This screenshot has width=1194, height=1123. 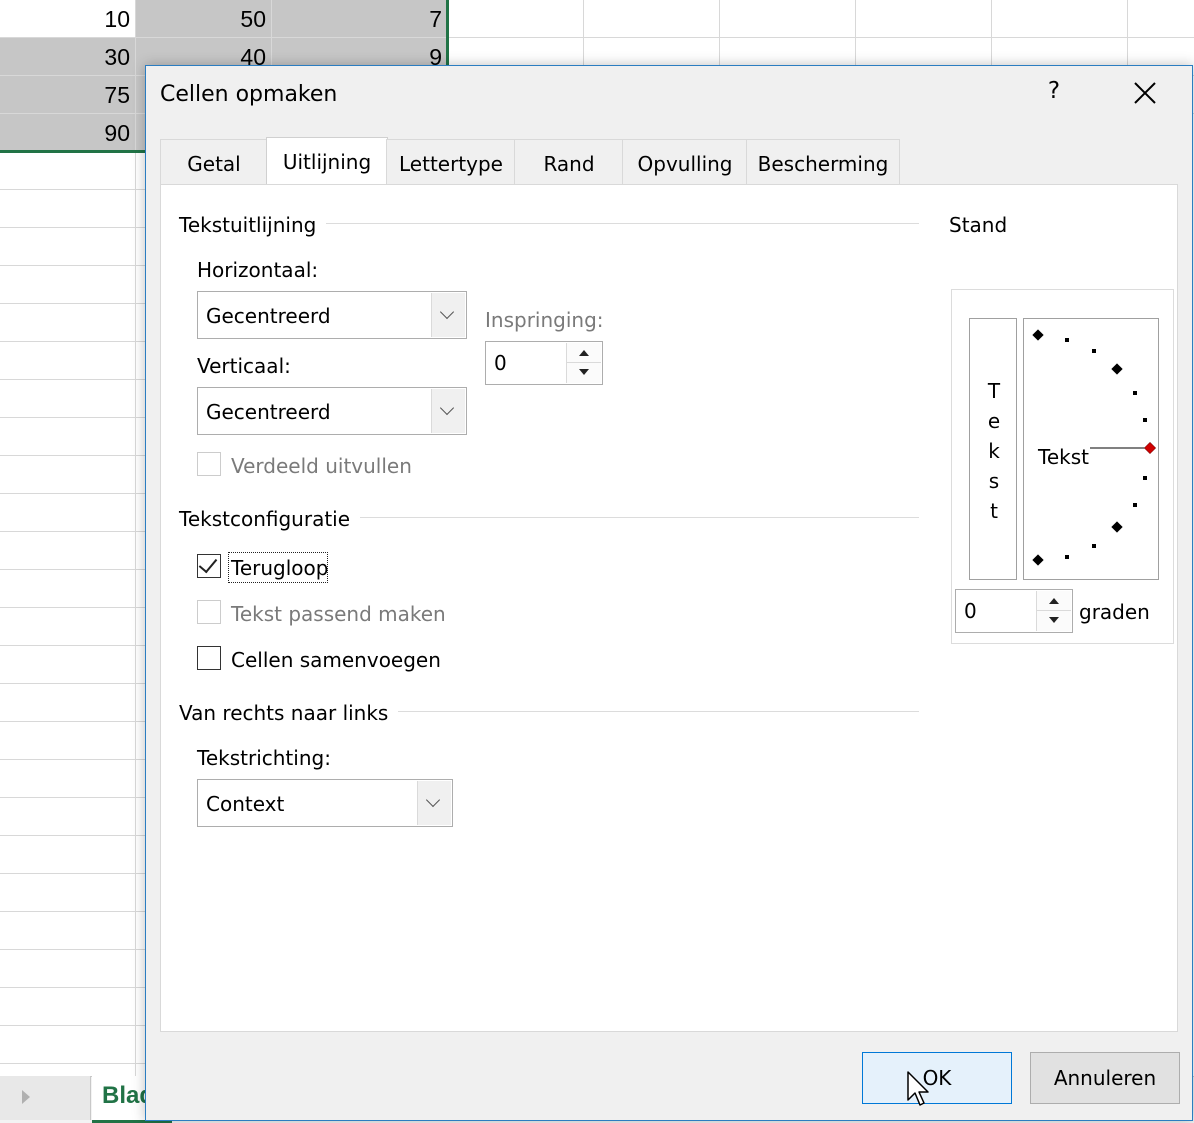 What do you see at coordinates (321, 466) in the screenshot?
I see `justify-distributed-label: Verdeeld uitvullen` at bounding box center [321, 466].